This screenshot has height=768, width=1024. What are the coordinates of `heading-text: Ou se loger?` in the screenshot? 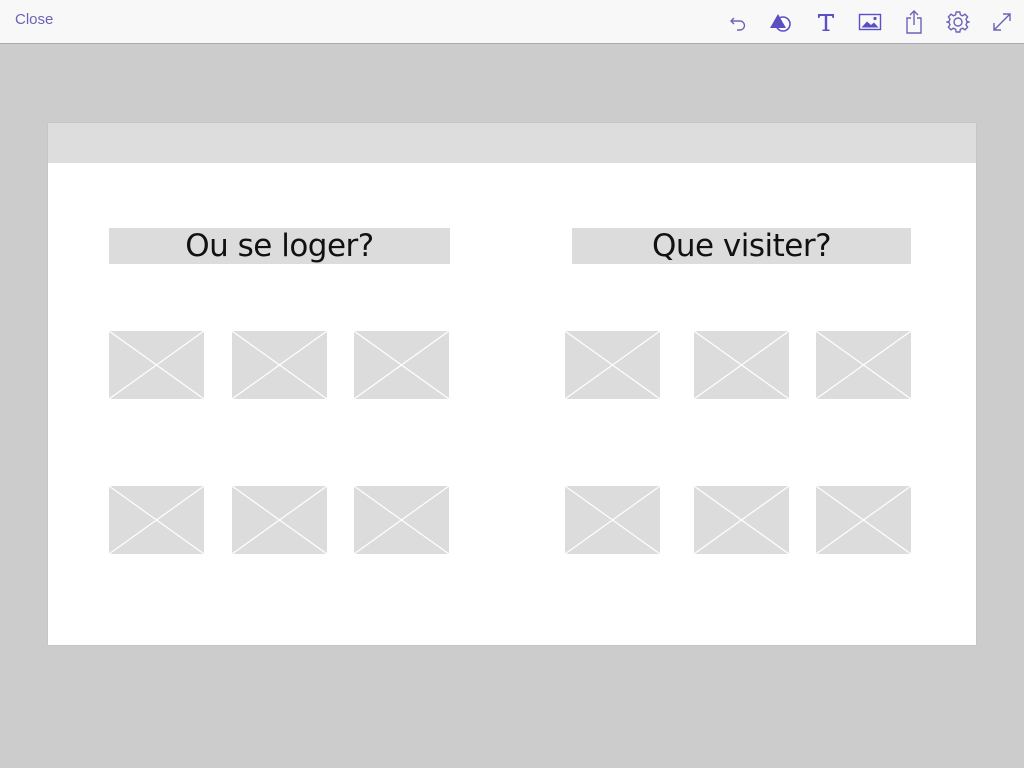 It's located at (279, 246).